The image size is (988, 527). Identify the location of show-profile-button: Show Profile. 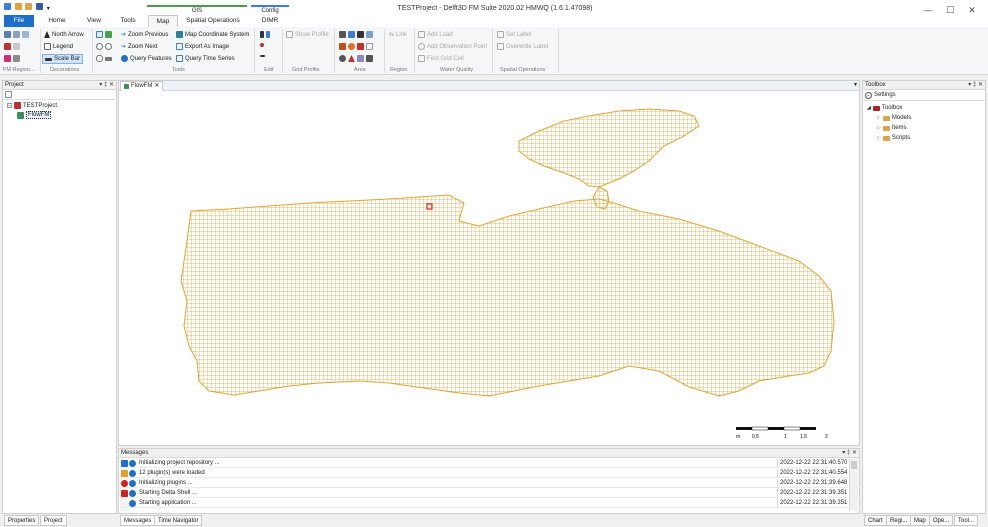
(307, 34).